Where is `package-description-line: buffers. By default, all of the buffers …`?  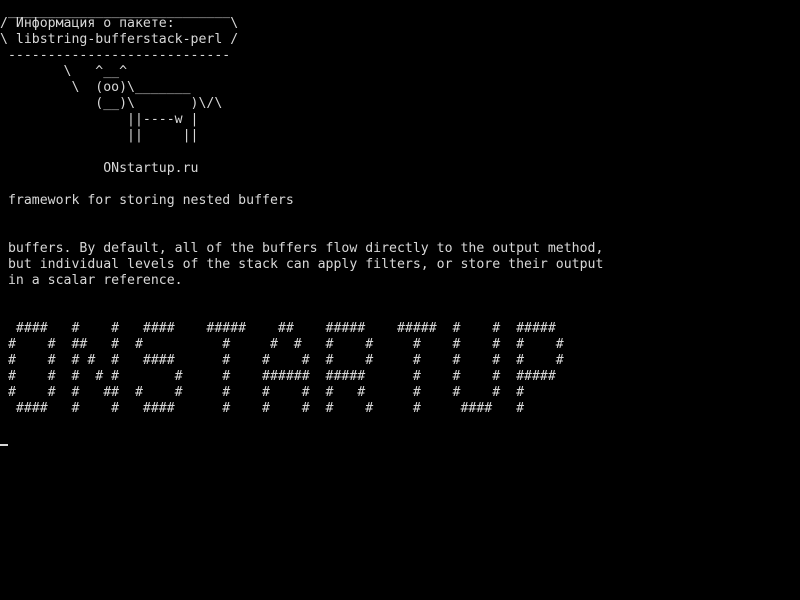 package-description-line: buffers. By default, all of the buffers … is located at coordinates (302, 248).